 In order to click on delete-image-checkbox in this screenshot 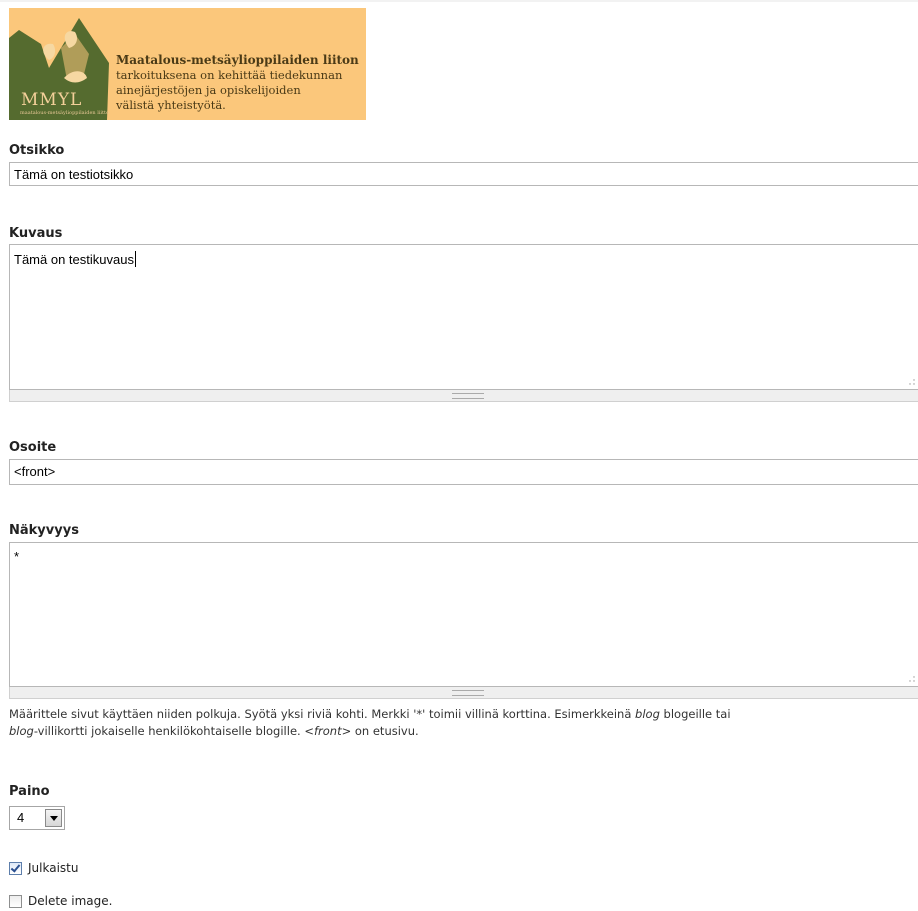, I will do `click(15, 901)`.